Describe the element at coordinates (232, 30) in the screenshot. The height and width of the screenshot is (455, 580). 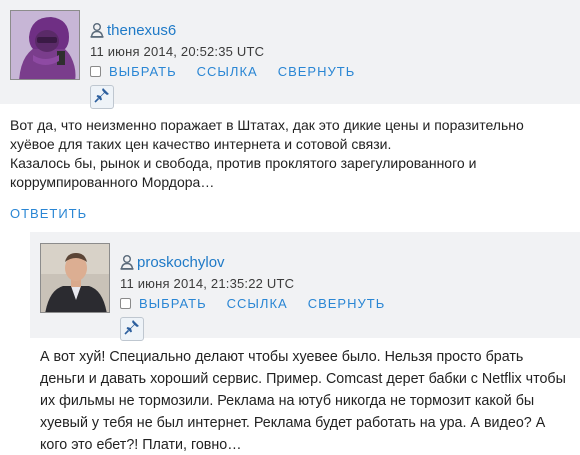
I see `user-line: thenexus6` at that location.